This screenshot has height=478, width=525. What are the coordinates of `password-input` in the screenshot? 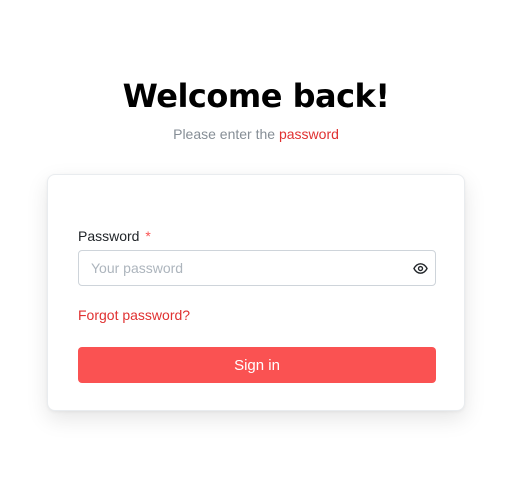 It's located at (239, 268).